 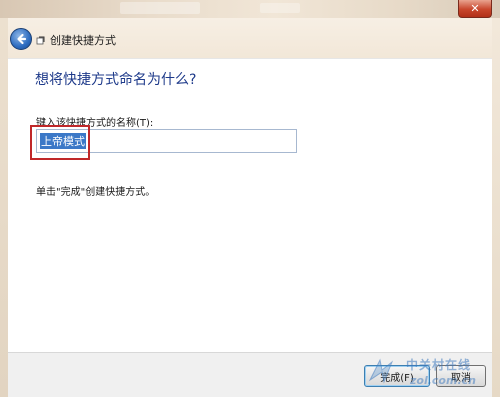 I want to click on shortcut-wizard-icon, so click(x=40, y=40).